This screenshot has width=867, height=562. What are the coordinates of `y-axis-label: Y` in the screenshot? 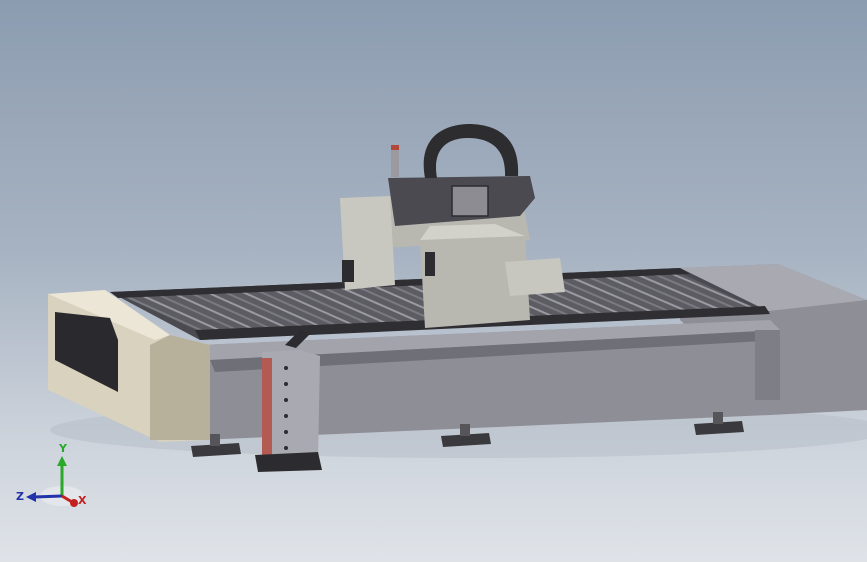 It's located at (63, 448).